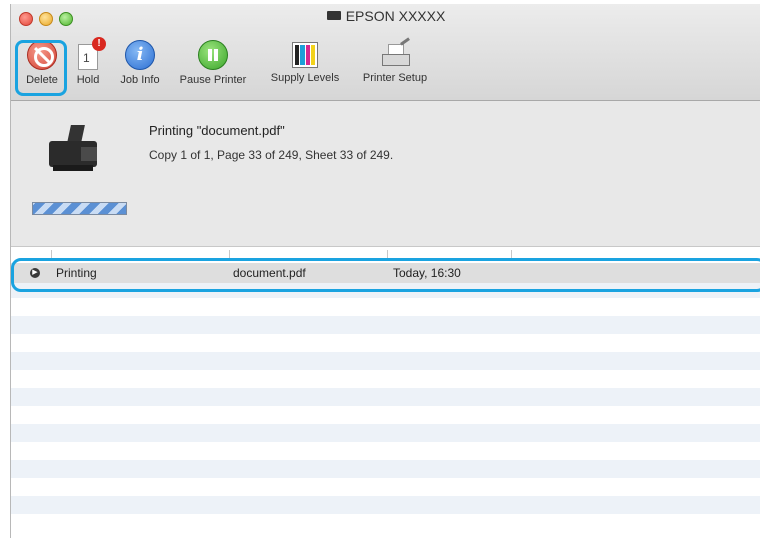 Image resolution: width=760 pixels, height=538 pixels. Describe the element at coordinates (333, 15) in the screenshot. I see `printer-icon` at that location.